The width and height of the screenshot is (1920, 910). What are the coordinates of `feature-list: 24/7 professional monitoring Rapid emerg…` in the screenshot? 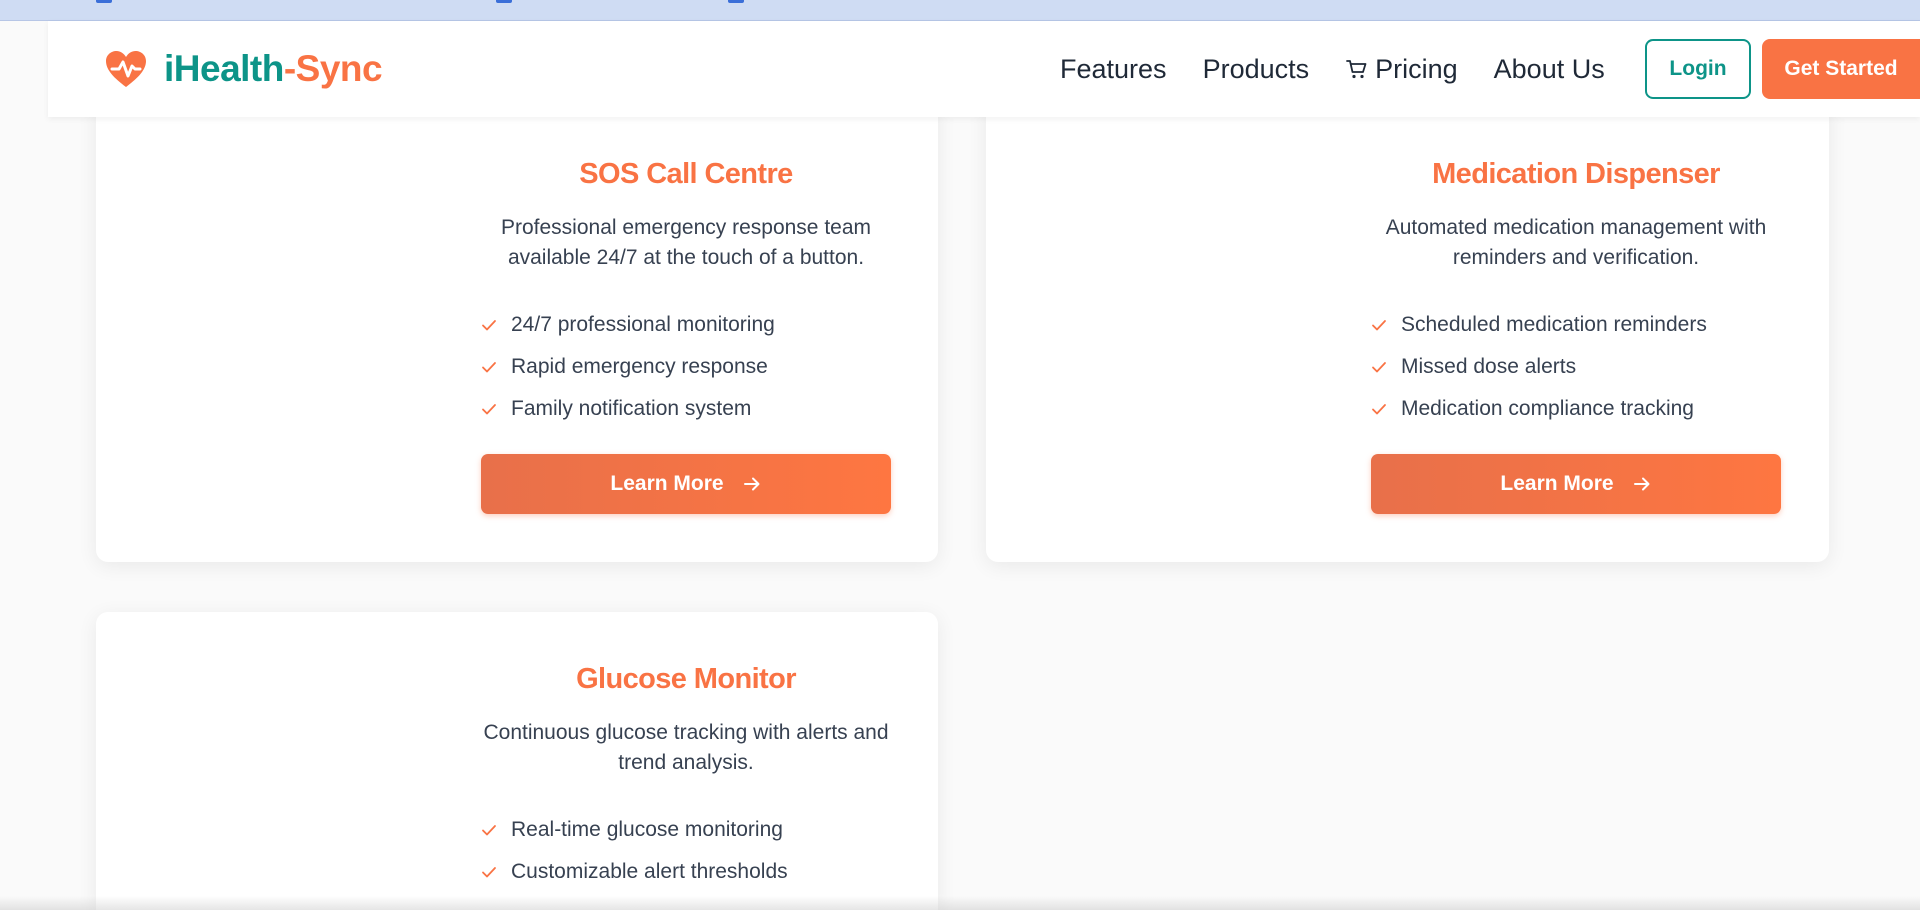 It's located at (686, 367).